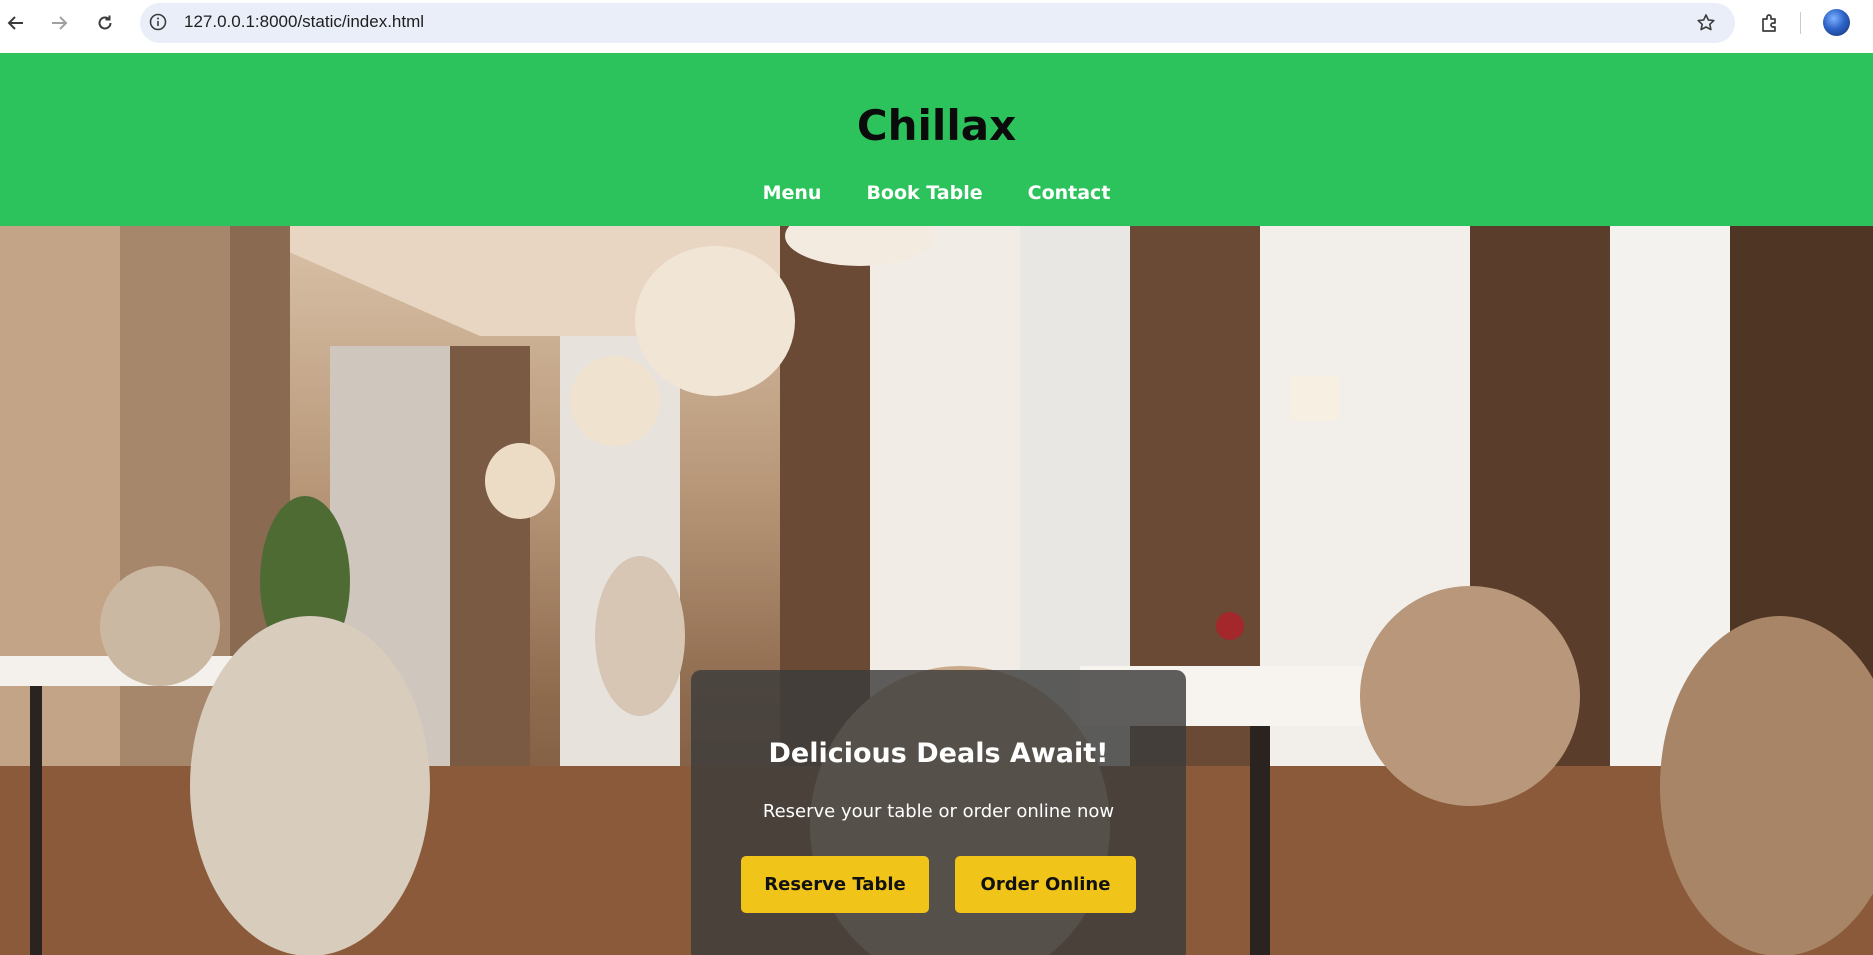  Describe the element at coordinates (16, 23) in the screenshot. I see `back-arrow-icon` at that location.